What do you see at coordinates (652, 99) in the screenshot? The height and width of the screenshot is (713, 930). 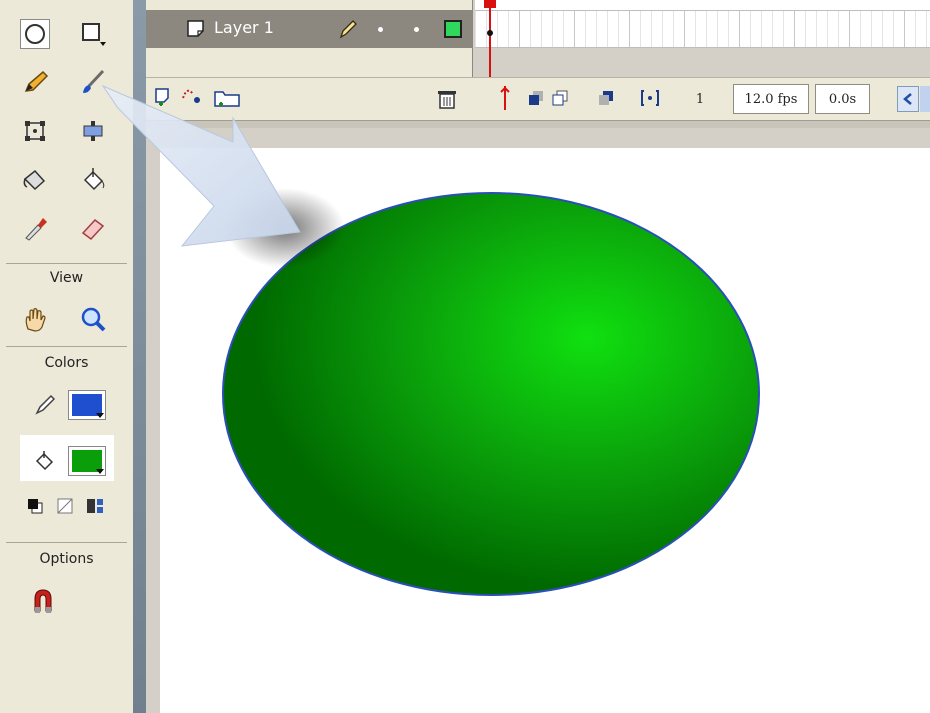 I see `modify-onion-markers-icon` at bounding box center [652, 99].